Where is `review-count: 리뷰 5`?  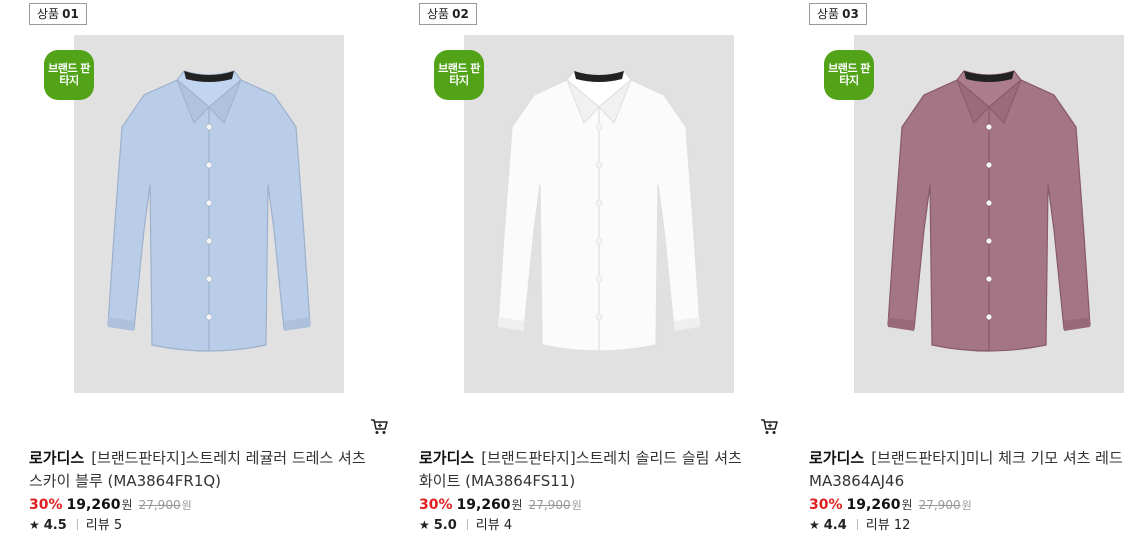 review-count: 리뷰 5 is located at coordinates (104, 525).